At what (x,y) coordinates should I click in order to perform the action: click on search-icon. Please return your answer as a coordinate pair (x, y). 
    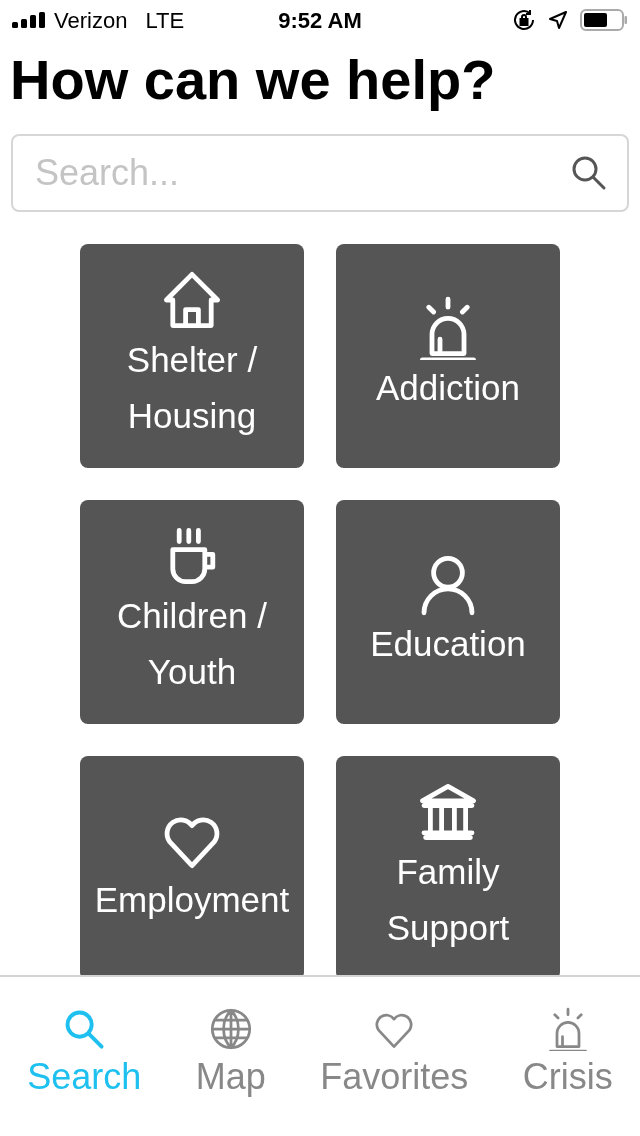
    Looking at the image, I should click on (589, 173).